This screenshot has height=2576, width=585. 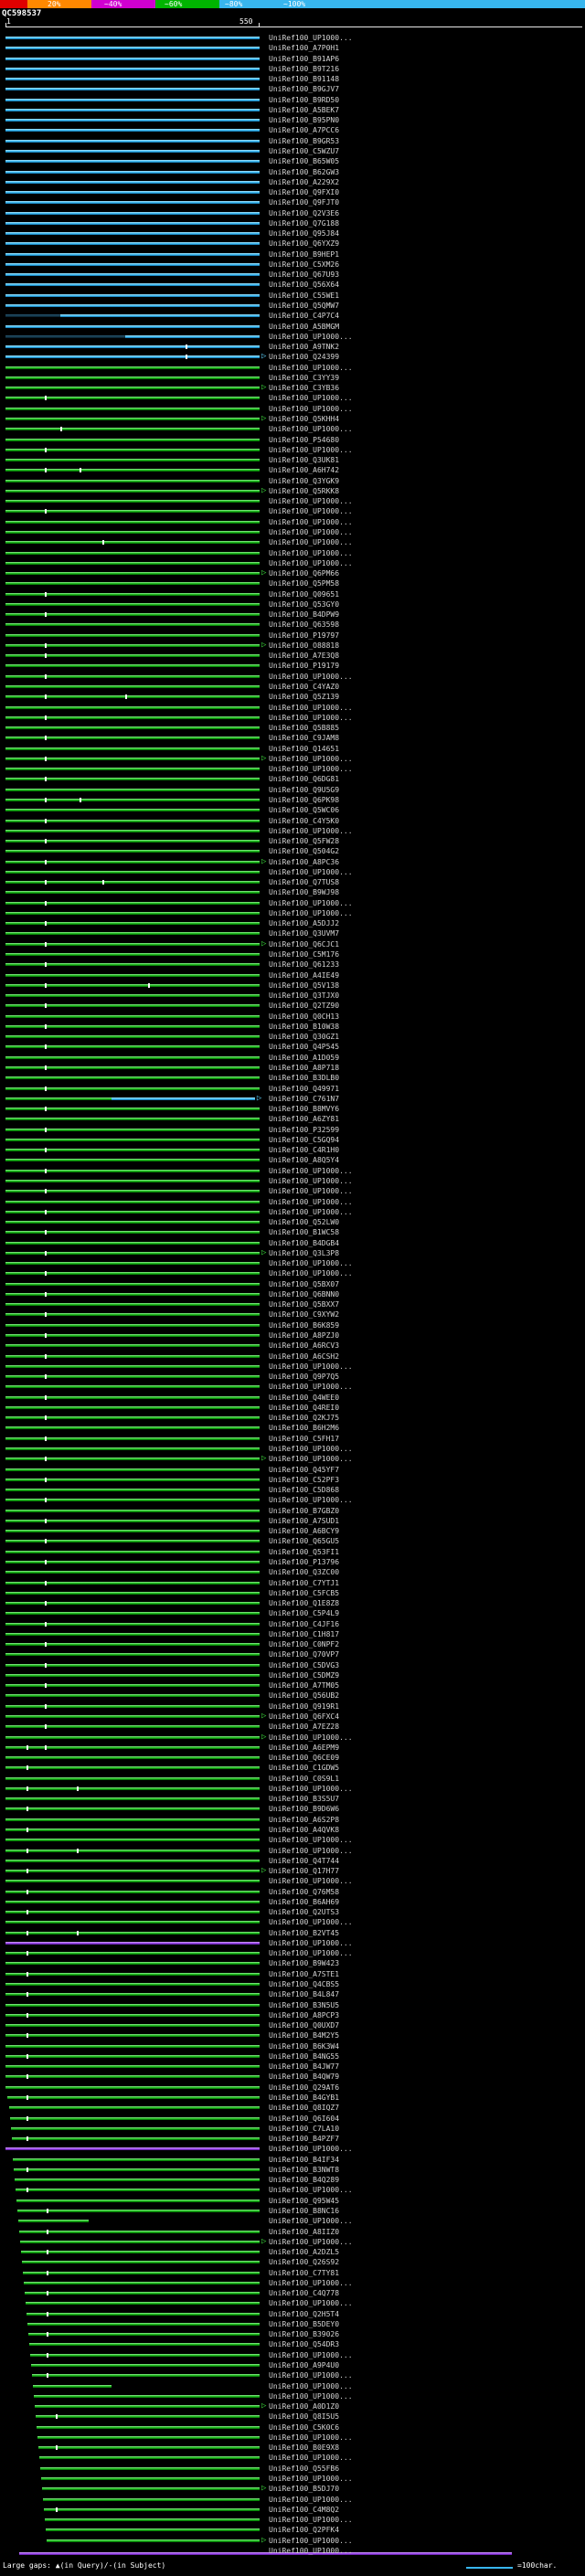 What do you see at coordinates (304, 2469) in the screenshot?
I see `hit-label: UniRef100_Q55FB6` at bounding box center [304, 2469].